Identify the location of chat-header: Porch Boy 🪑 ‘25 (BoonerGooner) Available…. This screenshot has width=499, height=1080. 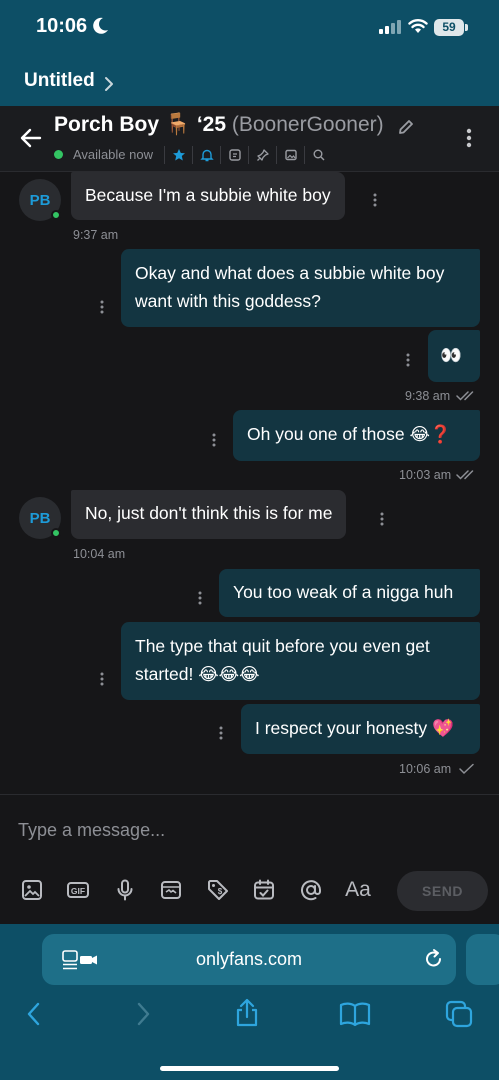
(249, 139).